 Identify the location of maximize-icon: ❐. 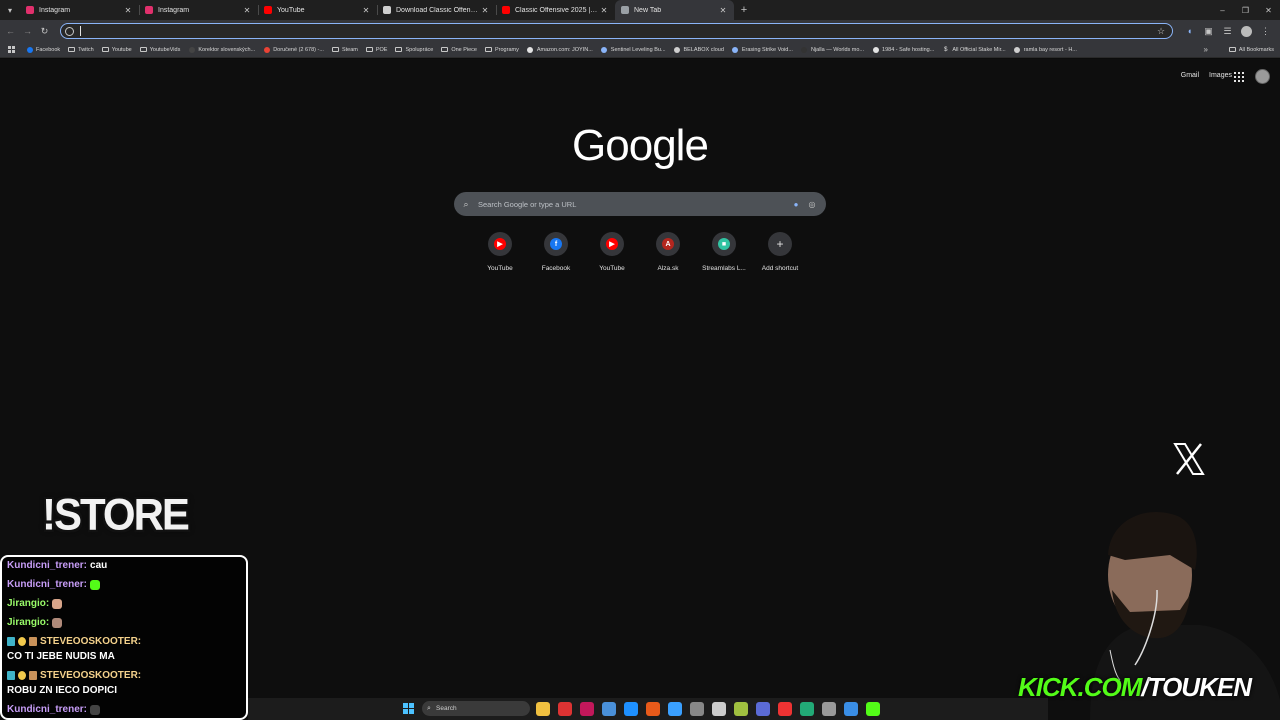
(1245, 10).